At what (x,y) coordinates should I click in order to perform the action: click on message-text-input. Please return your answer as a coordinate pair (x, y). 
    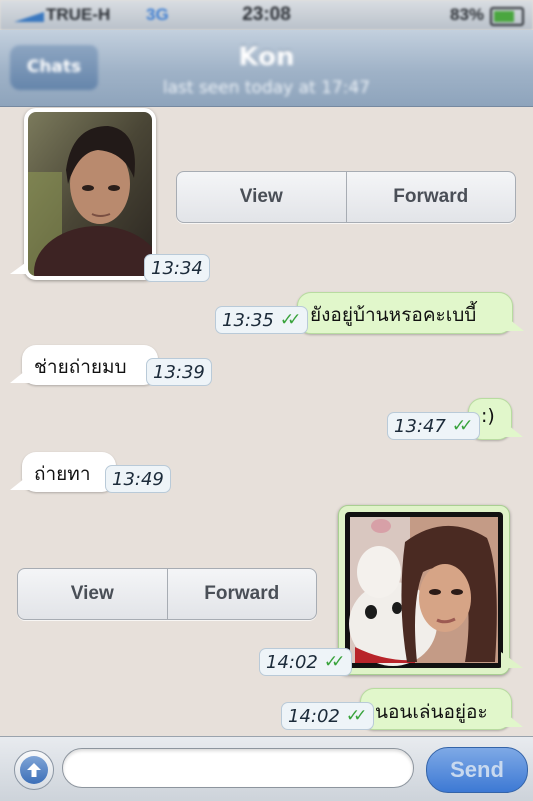
    Looking at the image, I should click on (238, 768).